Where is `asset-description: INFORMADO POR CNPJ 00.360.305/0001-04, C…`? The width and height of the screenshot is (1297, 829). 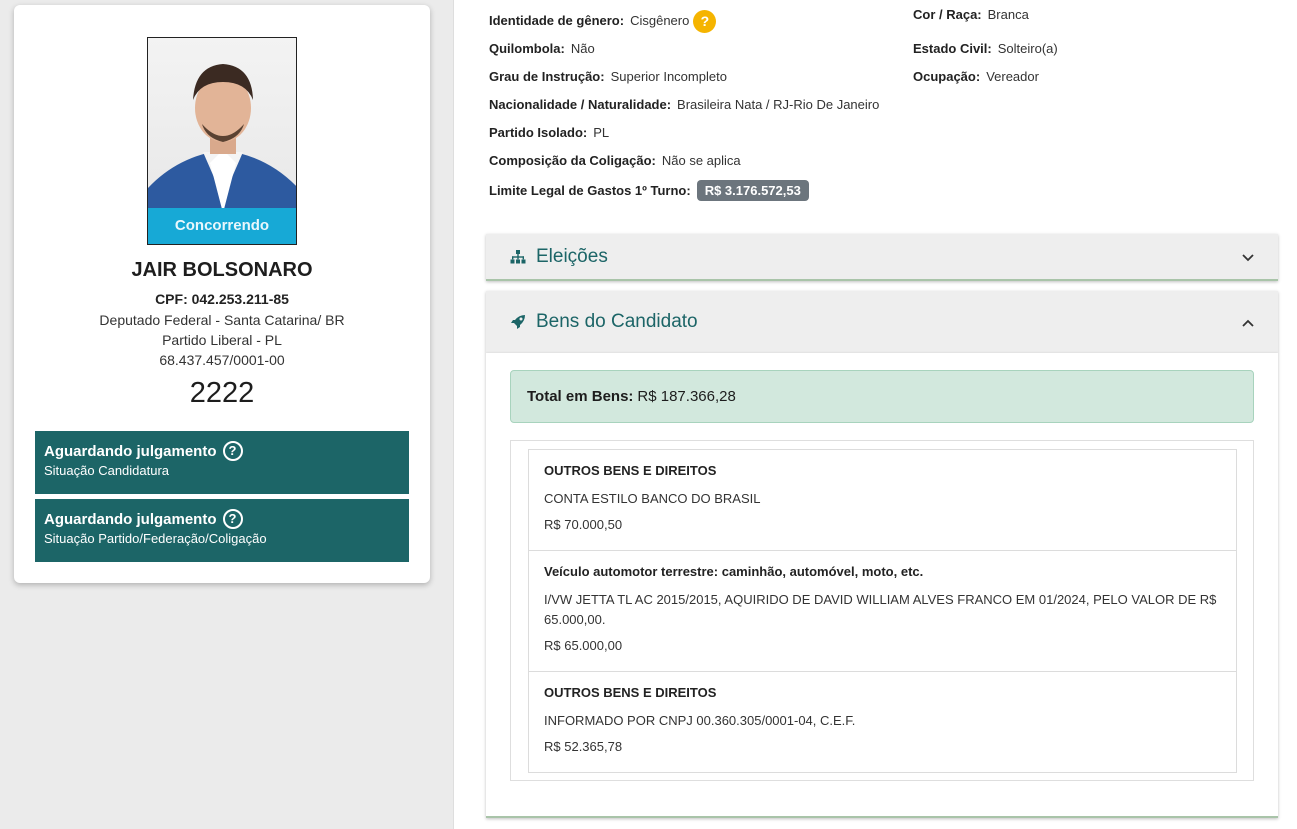 asset-description: INFORMADO POR CNPJ 00.360.305/0001-04, C… is located at coordinates (700, 720).